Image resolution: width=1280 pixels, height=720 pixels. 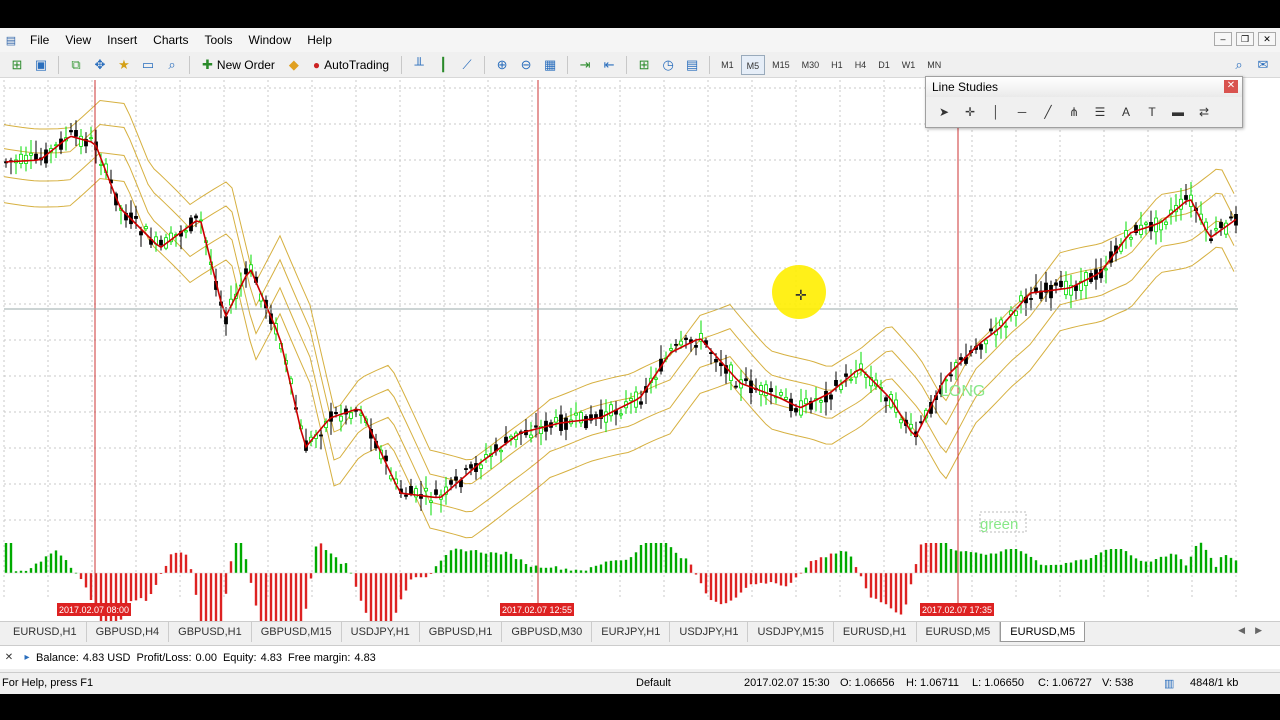 What do you see at coordinates (1084, 102) in the screenshot?
I see `line-studies-panel: Line Studies ✕ ➤ ✛ │ ─ ╱ ⋔ ☰ A T ▬ ⇄` at bounding box center [1084, 102].